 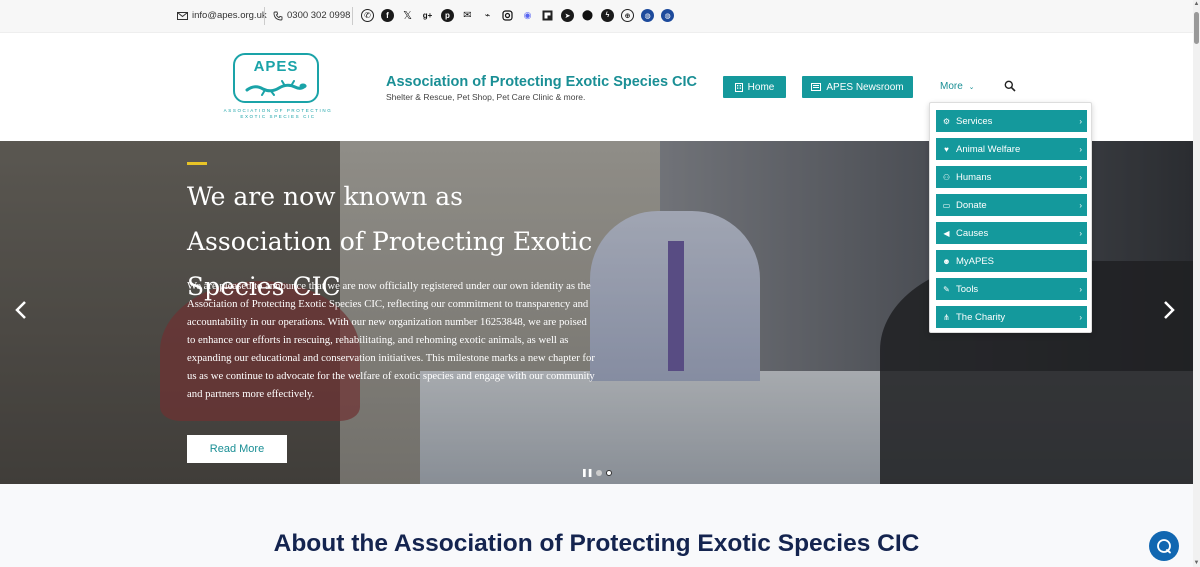 I want to click on scrollbar-thumb, so click(x=1196, y=28).